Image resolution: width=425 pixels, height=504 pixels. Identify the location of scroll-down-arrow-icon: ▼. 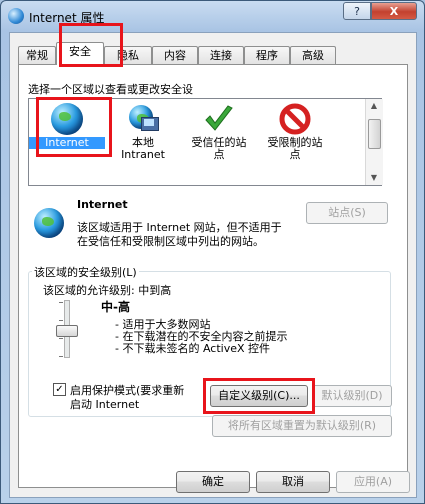
(374, 178).